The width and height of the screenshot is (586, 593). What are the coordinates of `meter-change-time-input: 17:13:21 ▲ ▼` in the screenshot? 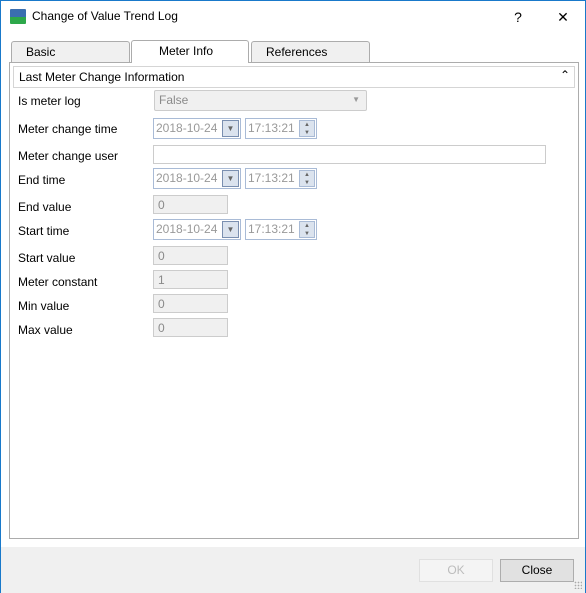 It's located at (281, 128).